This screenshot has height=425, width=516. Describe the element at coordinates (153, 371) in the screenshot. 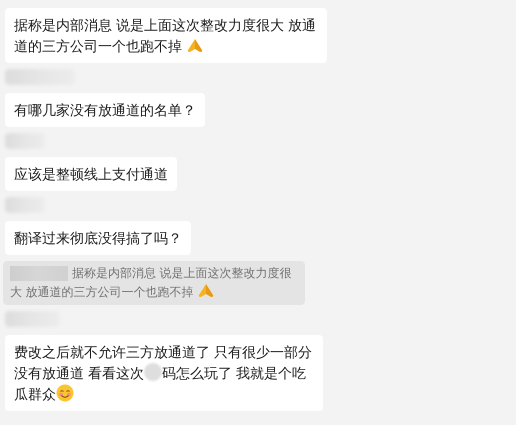

I see `blurred-overlay` at that location.